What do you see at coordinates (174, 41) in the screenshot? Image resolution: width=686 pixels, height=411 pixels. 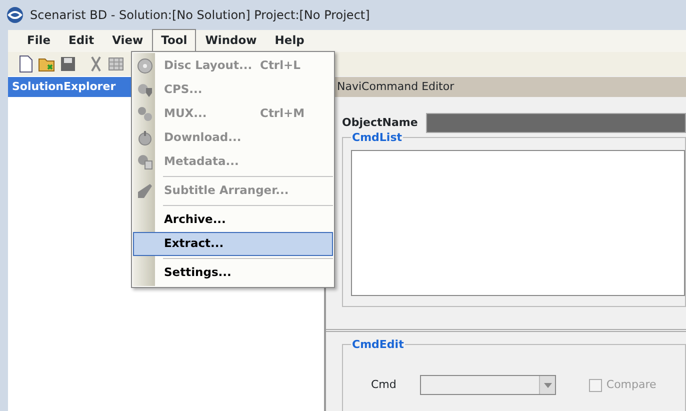 I see `menu-item: Tool` at bounding box center [174, 41].